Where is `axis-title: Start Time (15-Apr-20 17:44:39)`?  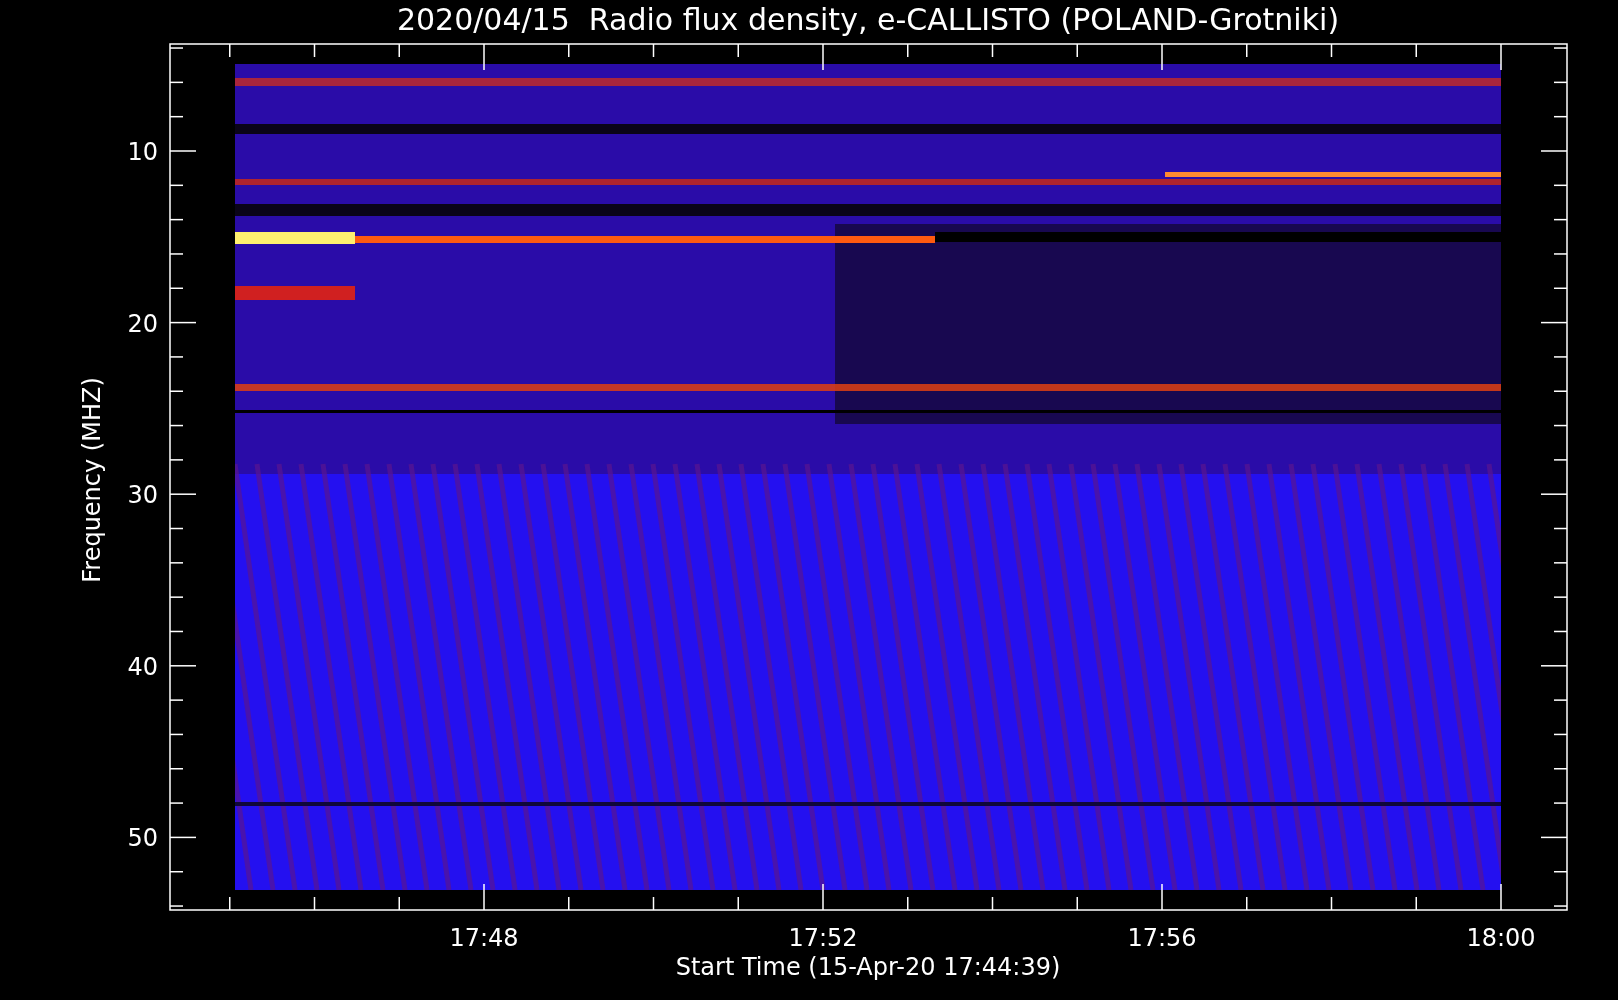 axis-title: Start Time (15-Apr-20 17:44:39) is located at coordinates (868, 967).